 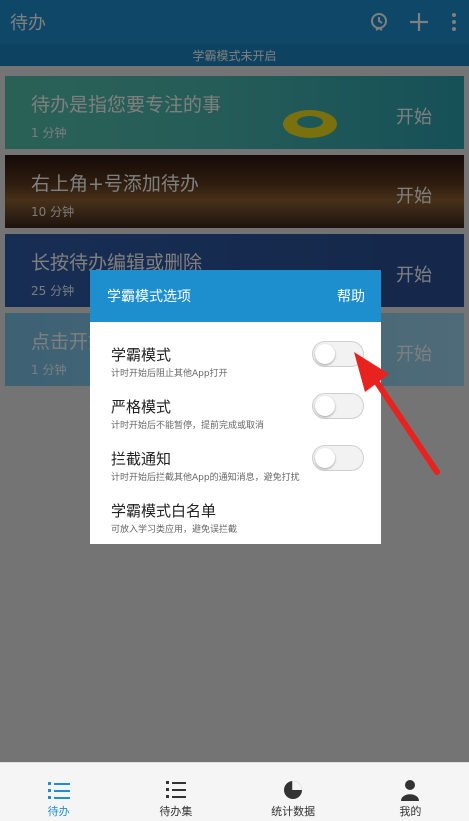 I want to click on pie-chart-icon, so click(x=293, y=790).